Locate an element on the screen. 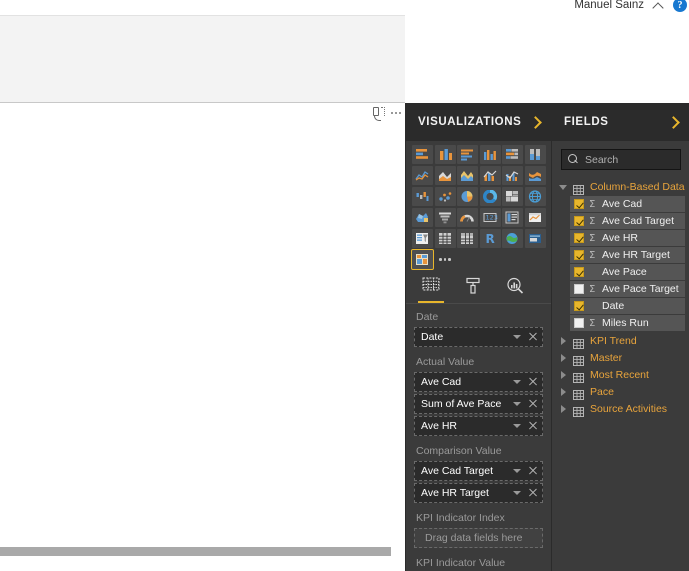 The image size is (689, 571). line-and-clustered-column-chart-icon is located at coordinates (512, 175).